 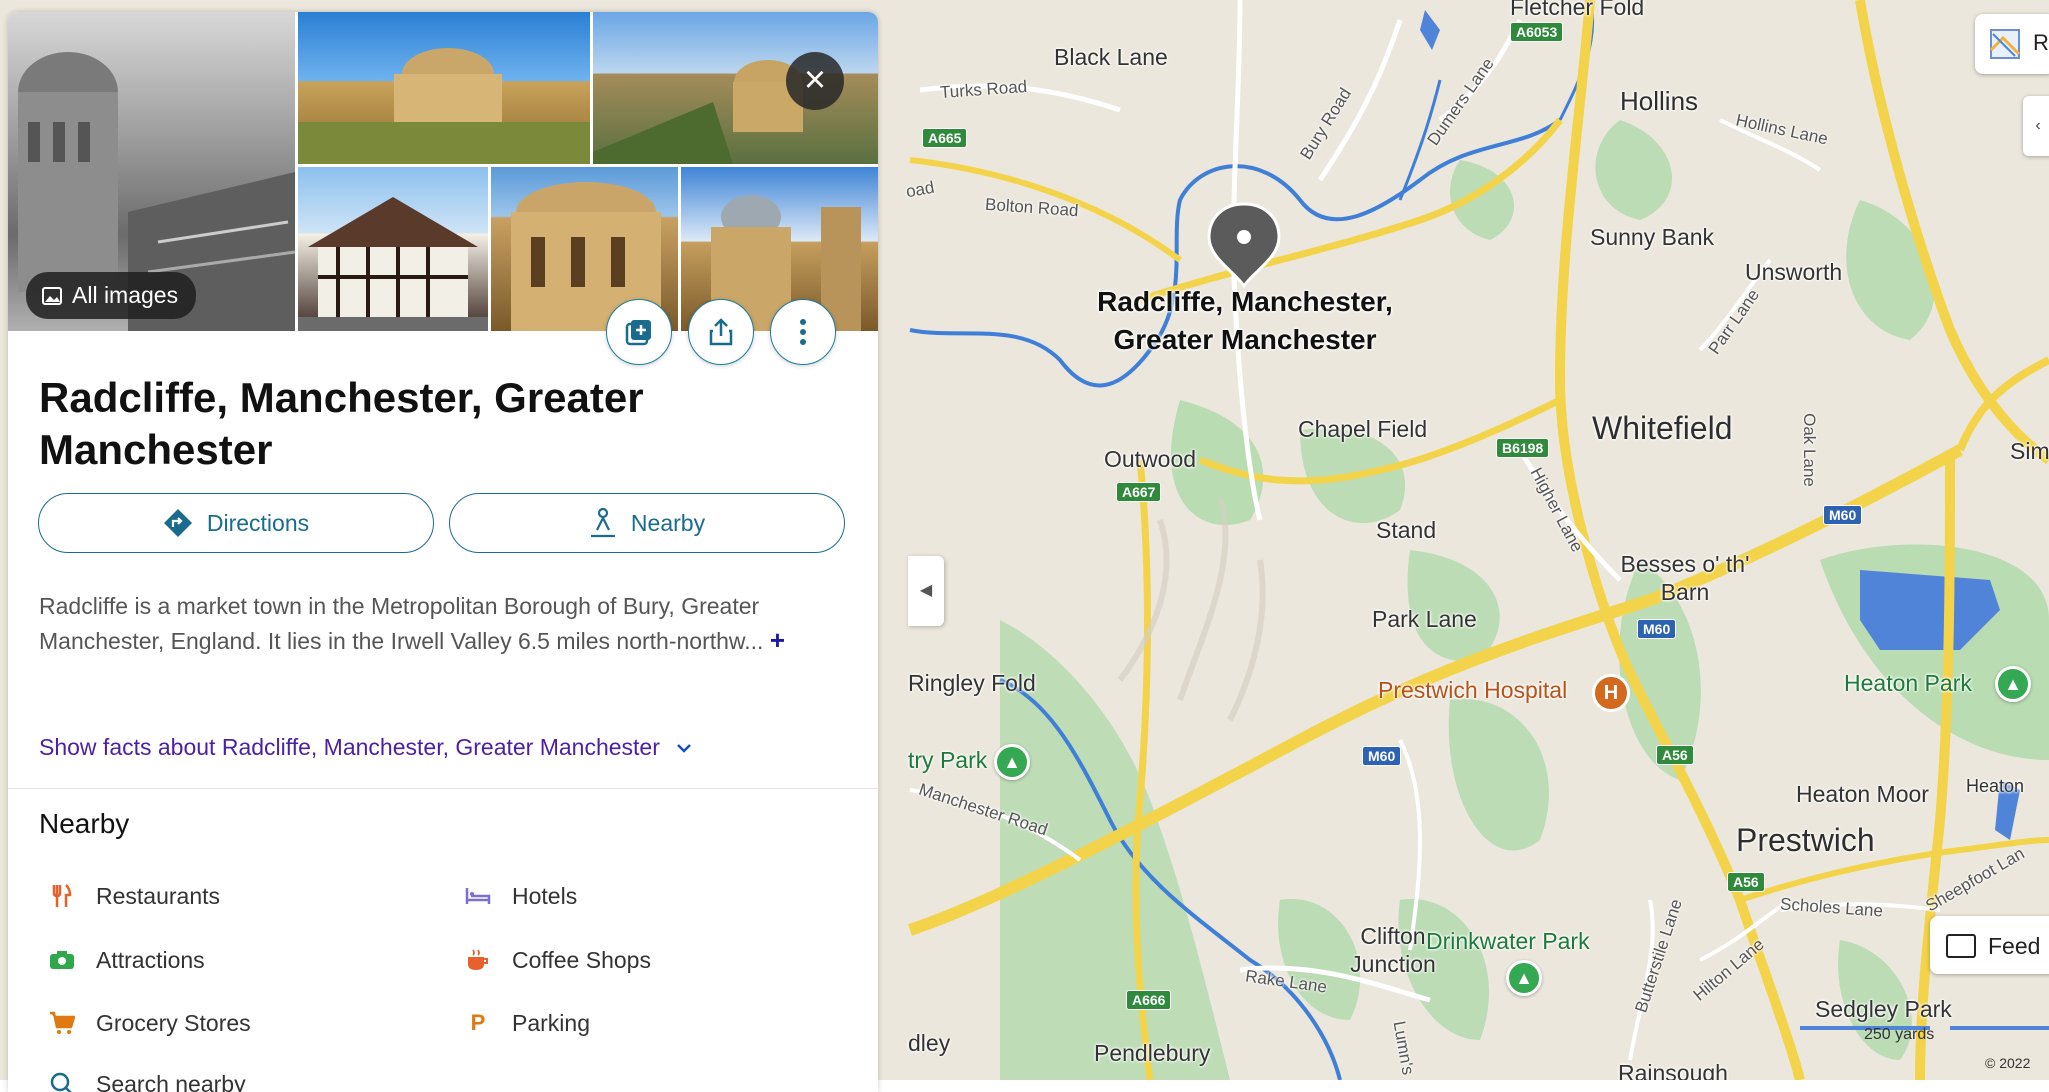 I want to click on place-black-lane: Black Lane, so click(x=1111, y=57).